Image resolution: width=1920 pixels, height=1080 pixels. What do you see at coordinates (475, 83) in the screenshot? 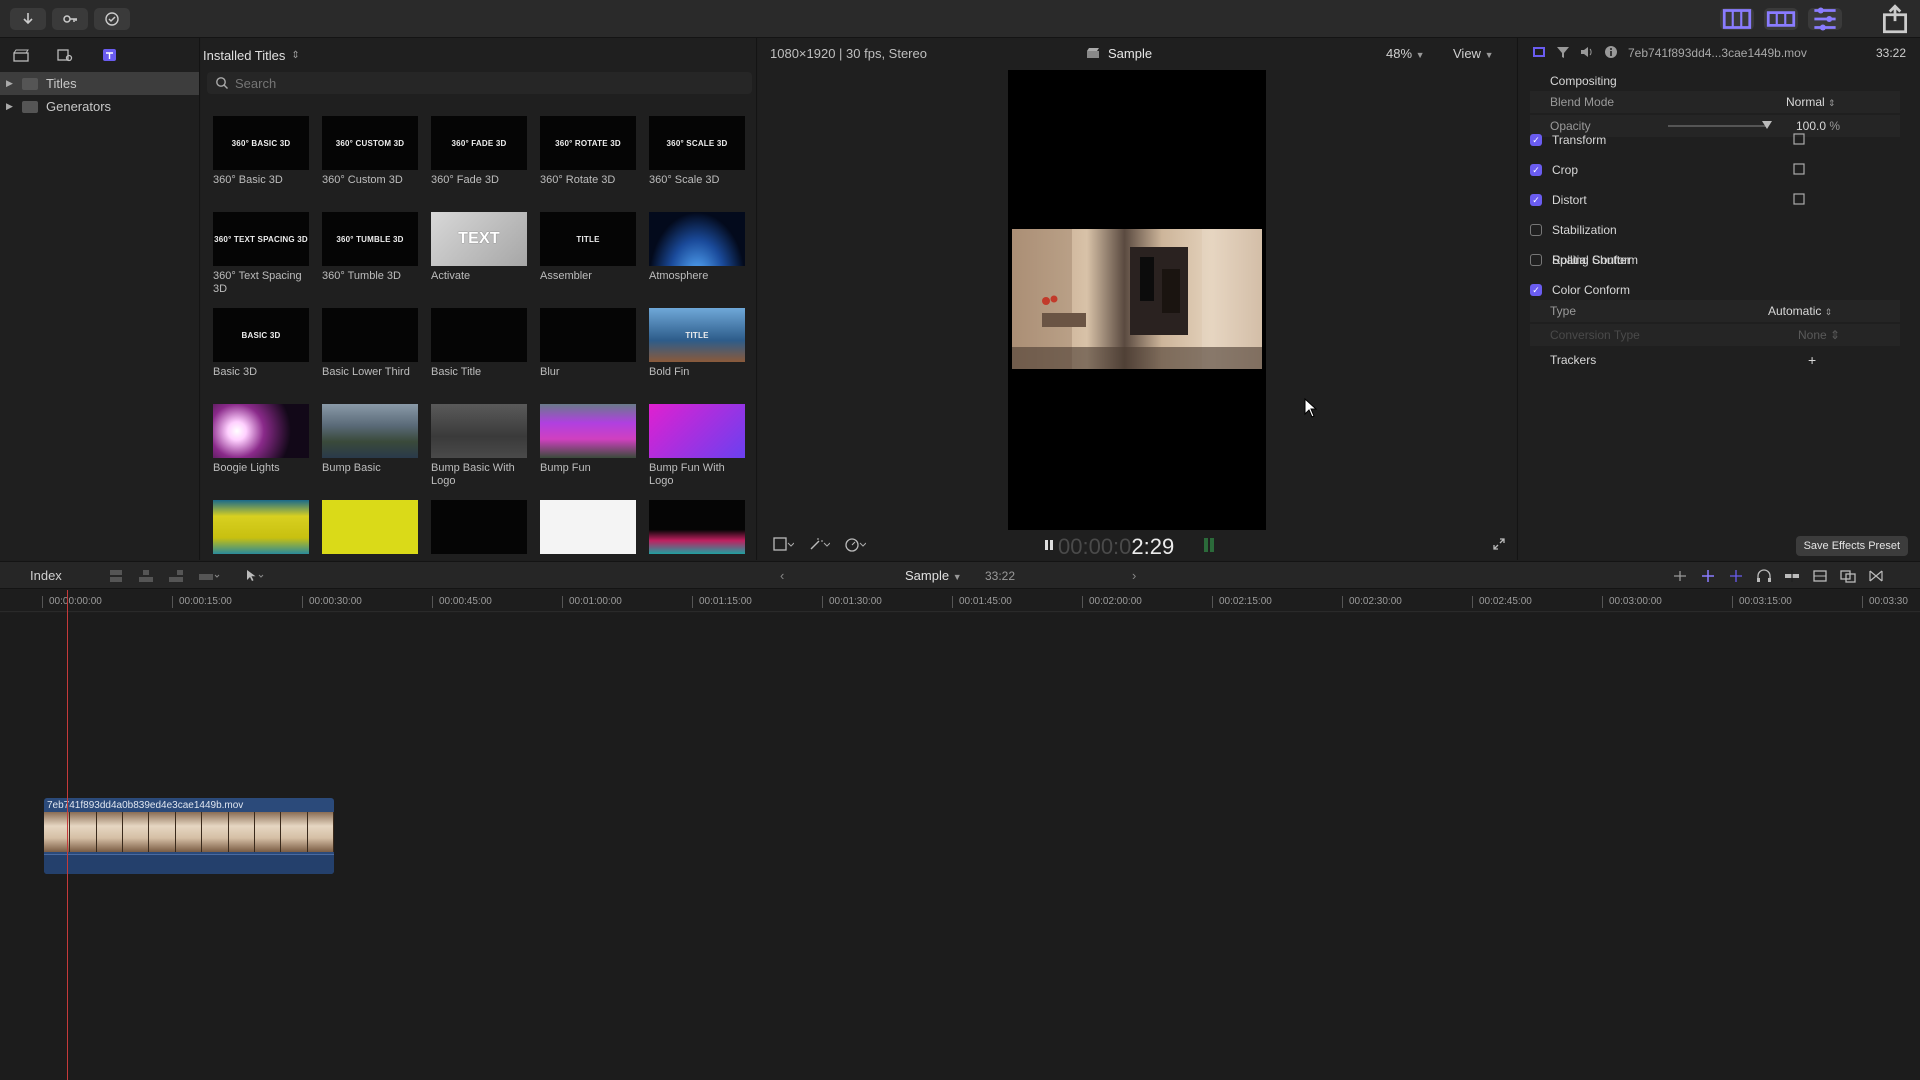
I see `search-input` at bounding box center [475, 83].